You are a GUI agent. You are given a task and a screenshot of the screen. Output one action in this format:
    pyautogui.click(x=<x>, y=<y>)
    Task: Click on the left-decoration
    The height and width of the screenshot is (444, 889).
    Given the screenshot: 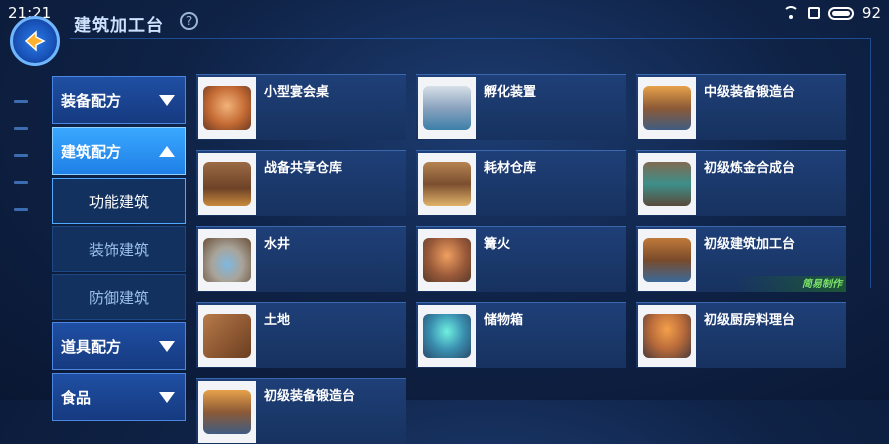 What is the action you would take?
    pyautogui.click(x=21, y=167)
    